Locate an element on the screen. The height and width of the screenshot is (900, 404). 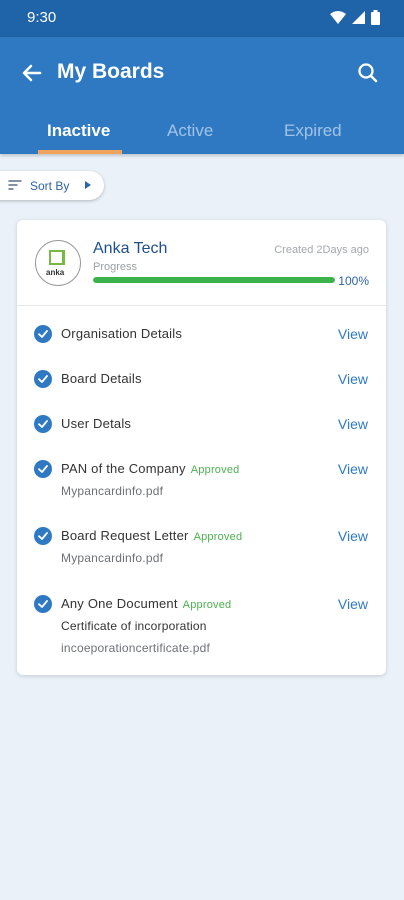
sort-by-button: Sort By is located at coordinates (52, 185).